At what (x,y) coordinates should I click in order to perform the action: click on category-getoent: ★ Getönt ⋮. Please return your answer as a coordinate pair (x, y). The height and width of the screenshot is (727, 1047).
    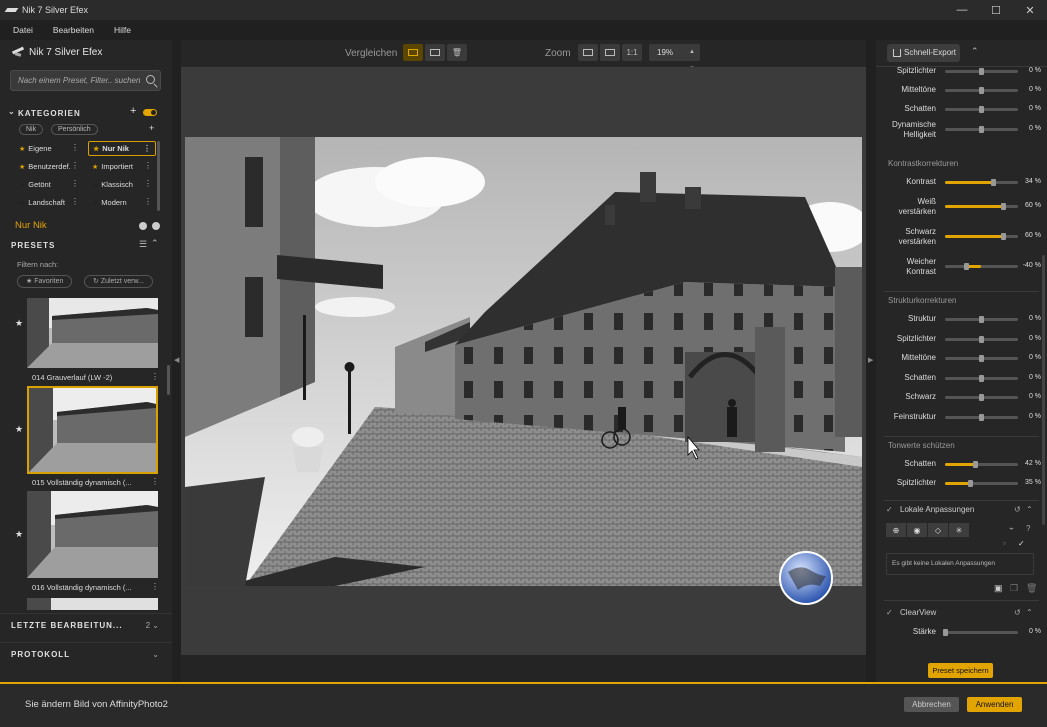
    Looking at the image, I should click on (49, 184).